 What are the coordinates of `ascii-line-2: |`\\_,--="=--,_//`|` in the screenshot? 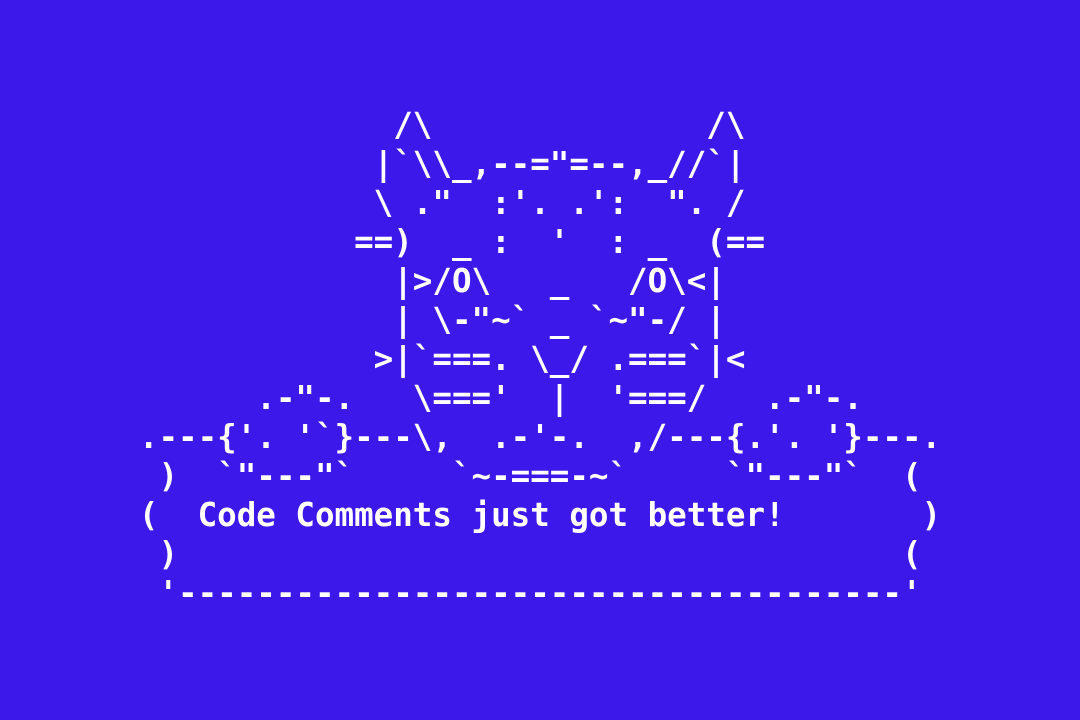 It's located at (442, 164).